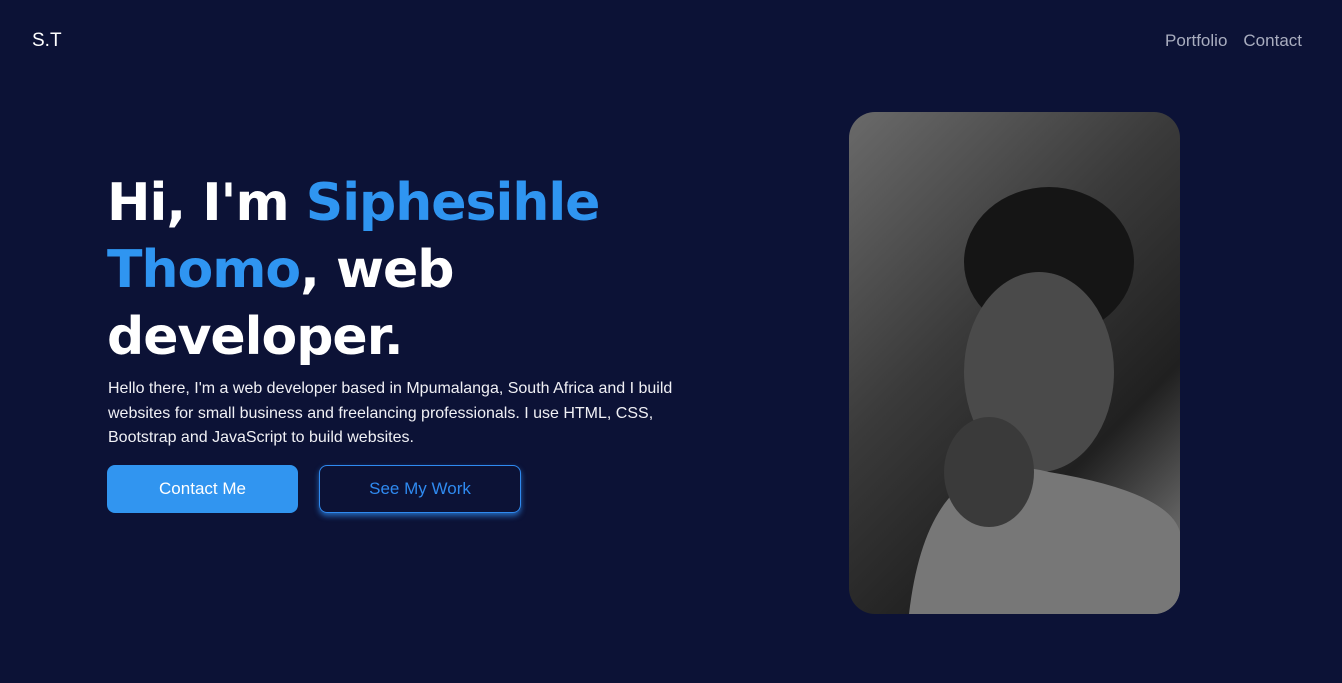 This screenshot has width=1342, height=683. I want to click on portrait-silhouette, so click(1044, 400).